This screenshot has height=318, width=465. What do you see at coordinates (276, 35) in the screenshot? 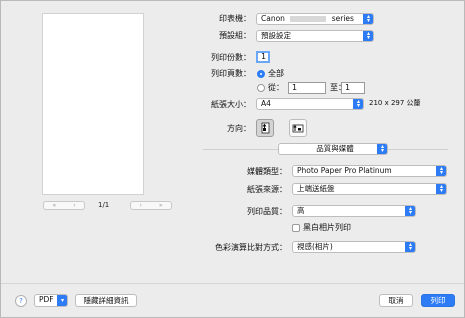
I see `presets-value: 預設設定` at bounding box center [276, 35].